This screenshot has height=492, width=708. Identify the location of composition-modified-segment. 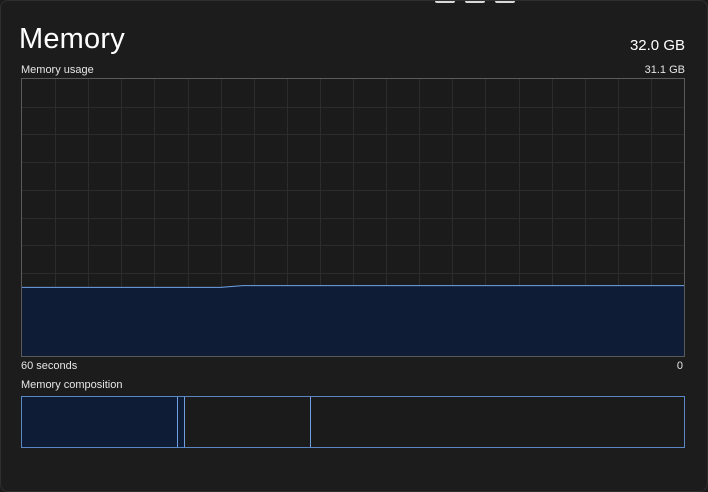
(181, 422).